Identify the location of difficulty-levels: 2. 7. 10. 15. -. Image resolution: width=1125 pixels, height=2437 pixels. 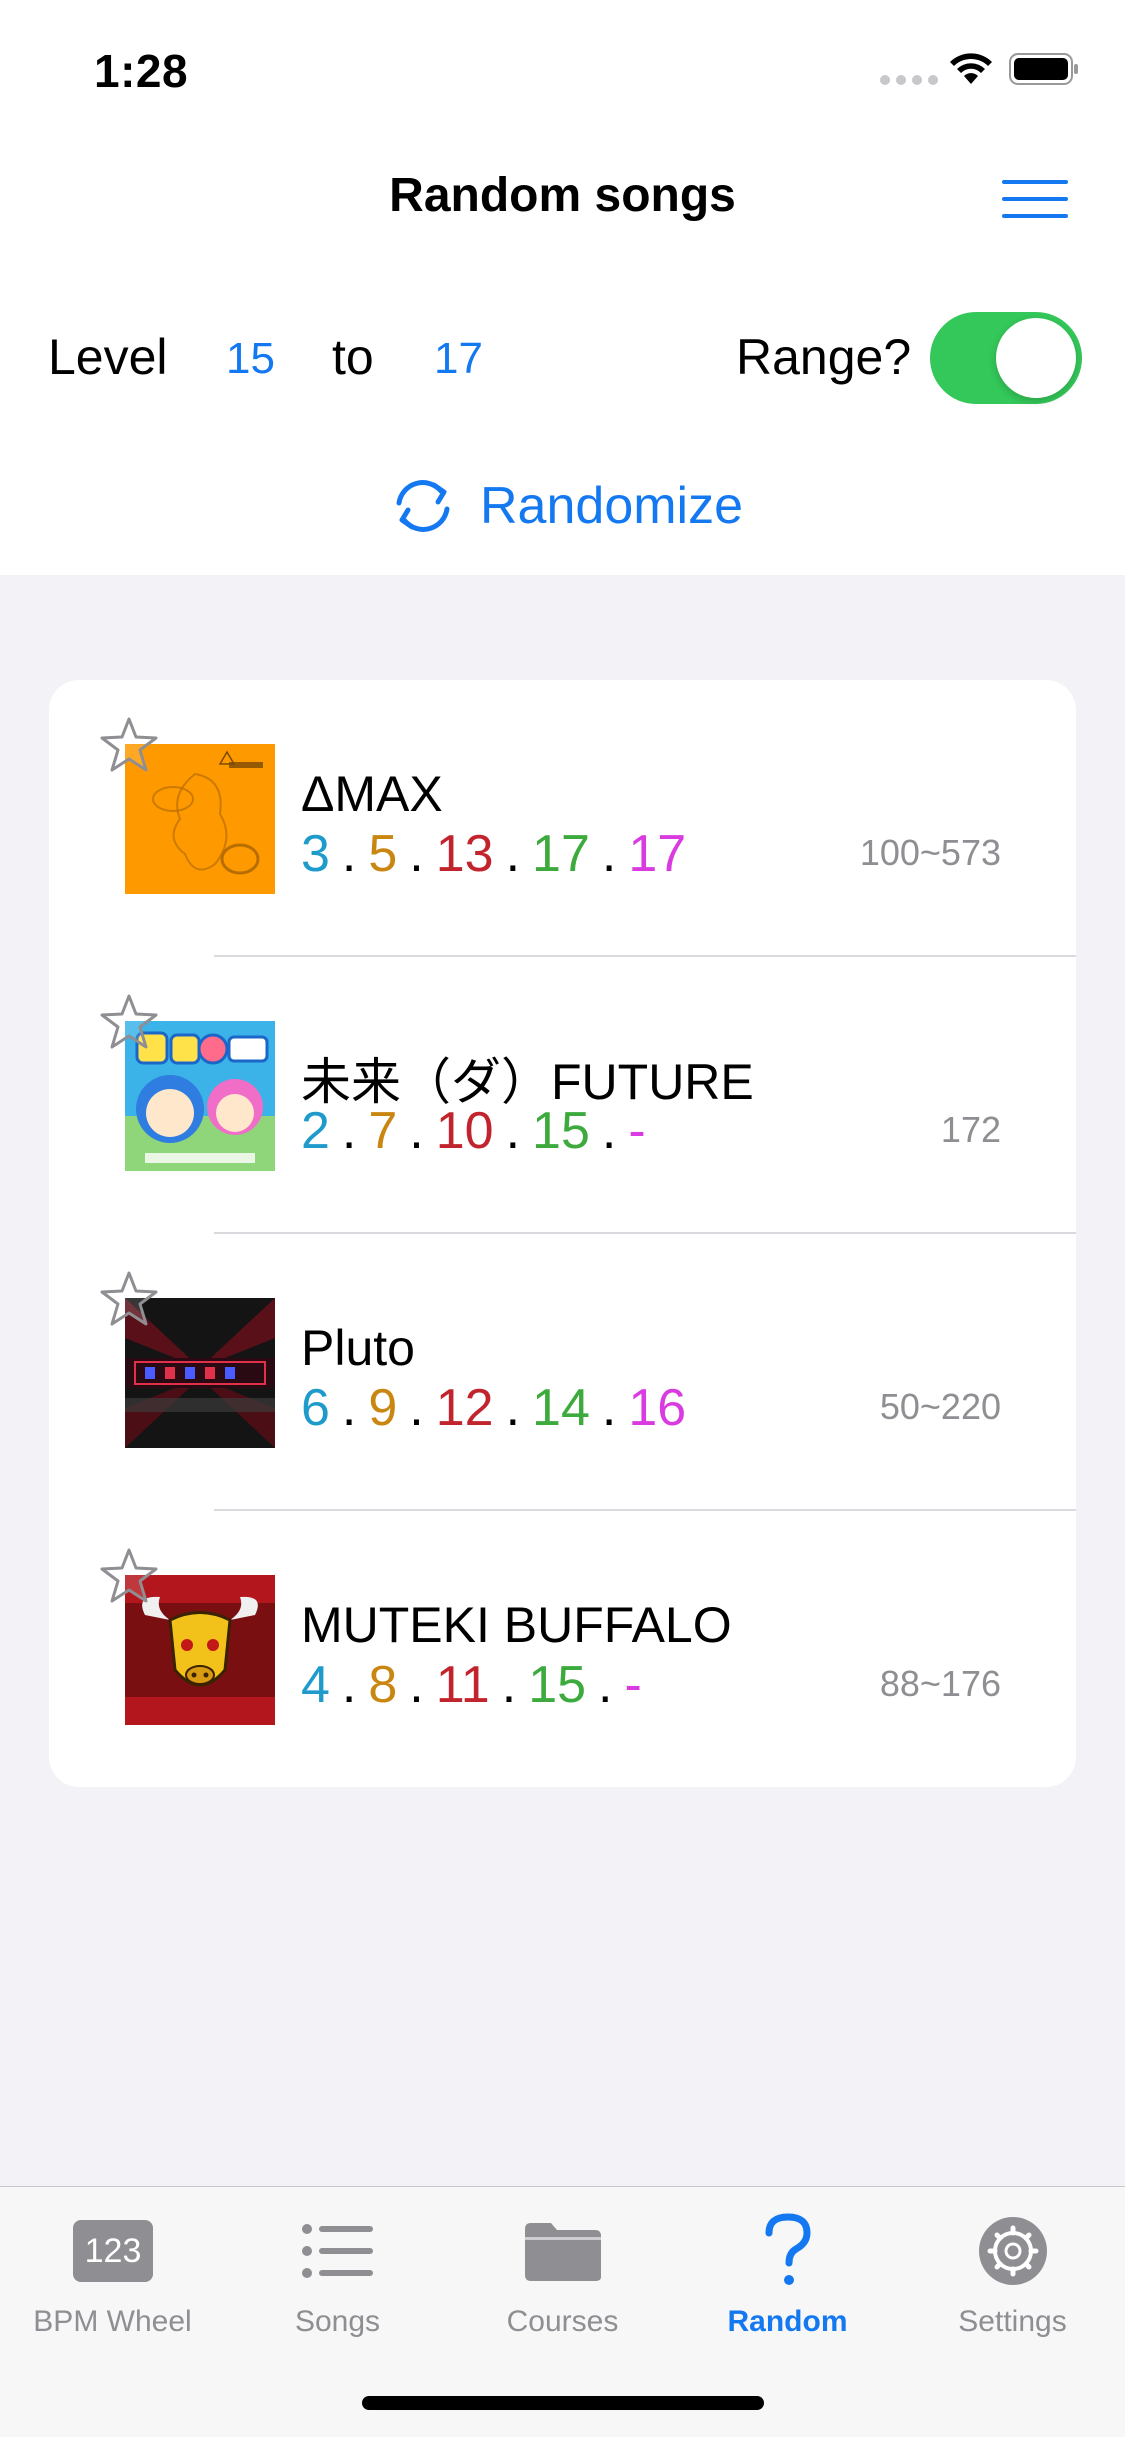
(473, 1131).